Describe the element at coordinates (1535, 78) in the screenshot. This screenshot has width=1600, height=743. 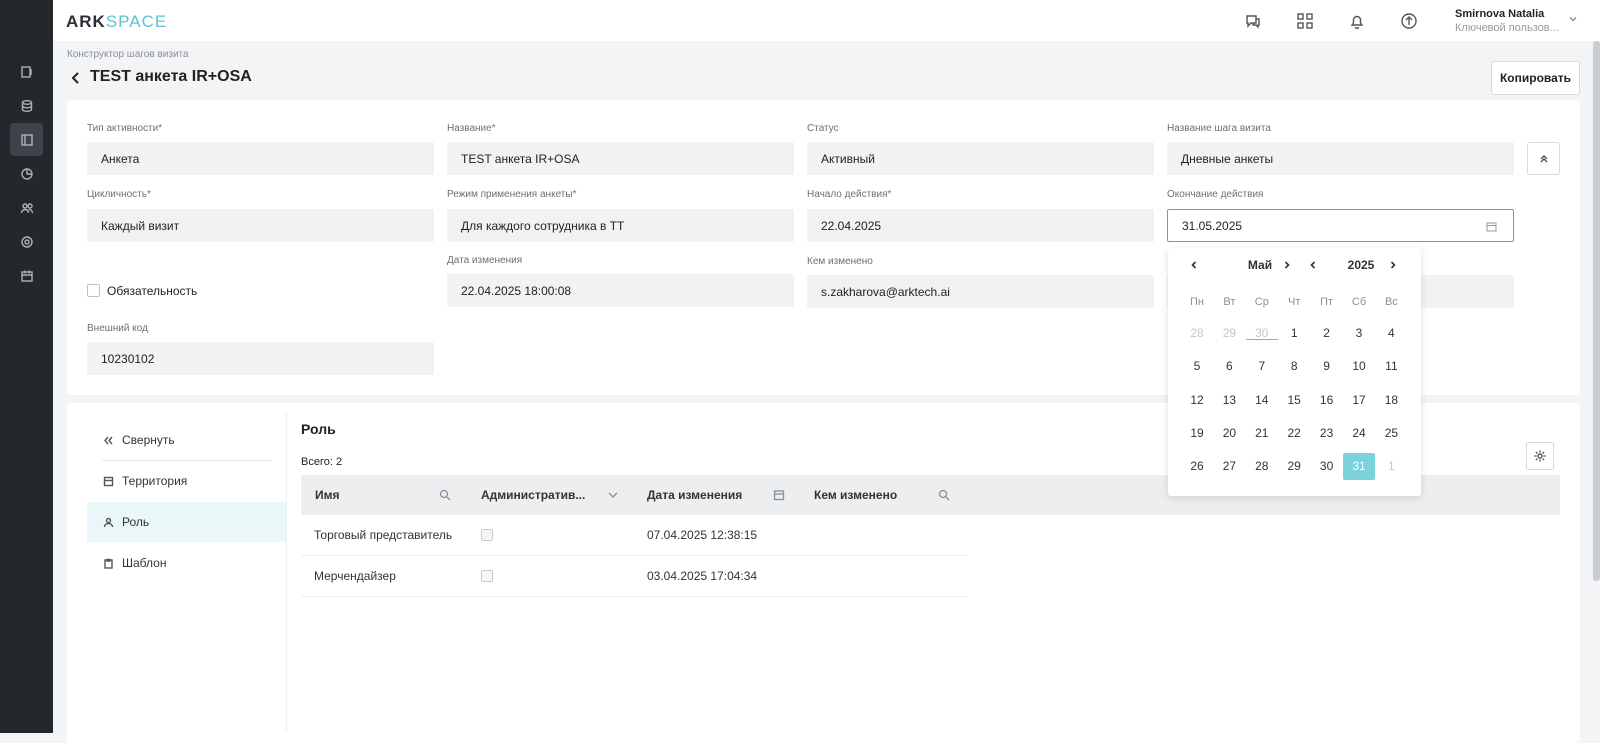
I see `copy-button: Копировать` at that location.